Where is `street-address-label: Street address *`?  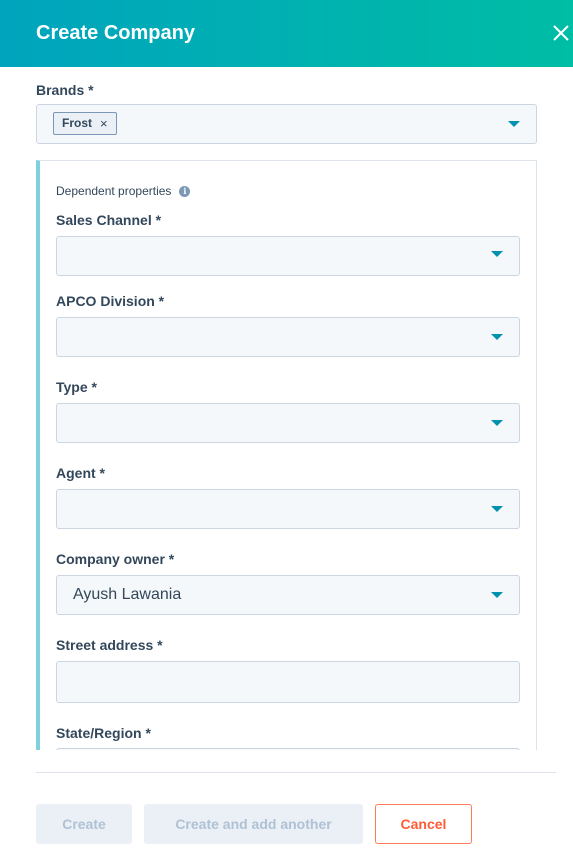
street-address-label: Street address * is located at coordinates (109, 645).